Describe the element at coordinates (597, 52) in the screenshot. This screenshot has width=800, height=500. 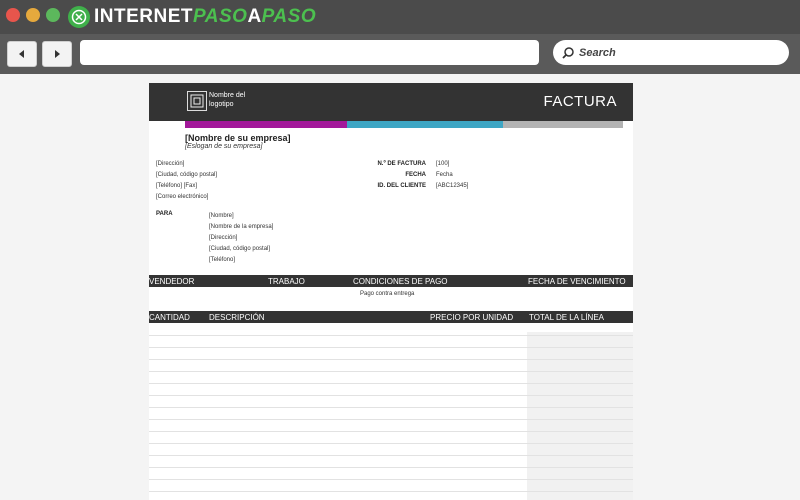
I see `search-placeholder: Search` at that location.